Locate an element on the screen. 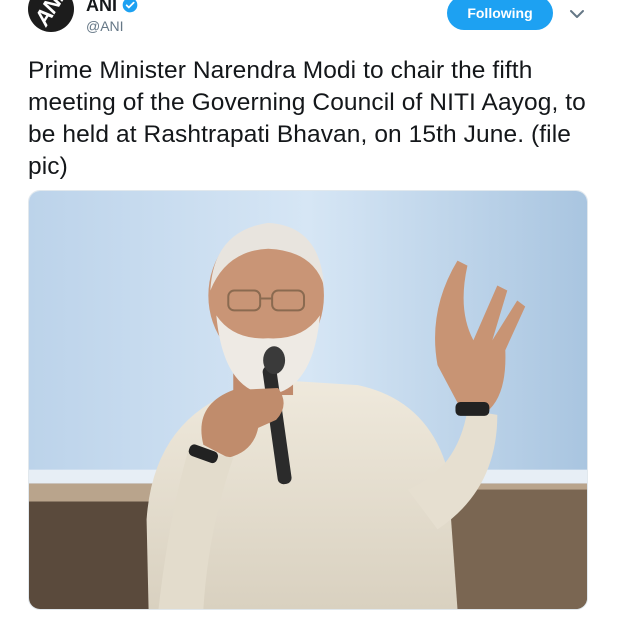  following-button: Following is located at coordinates (500, 15).